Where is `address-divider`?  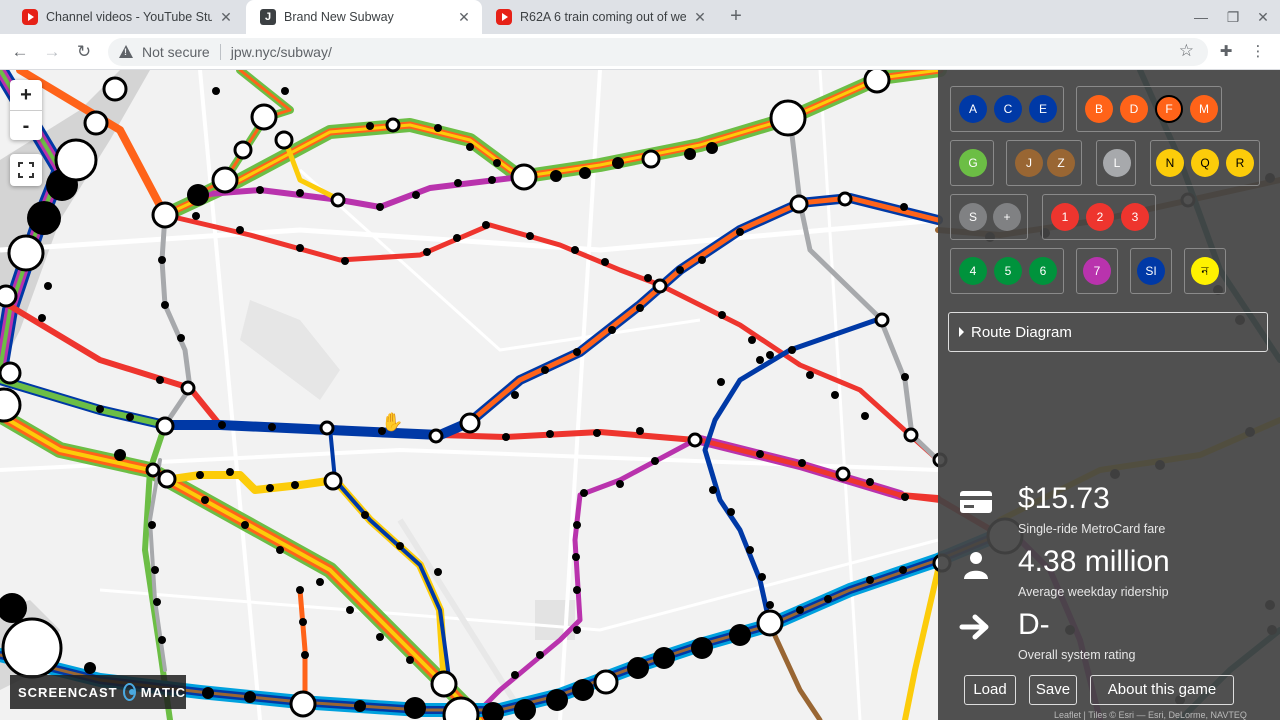
address-divider is located at coordinates (220, 52).